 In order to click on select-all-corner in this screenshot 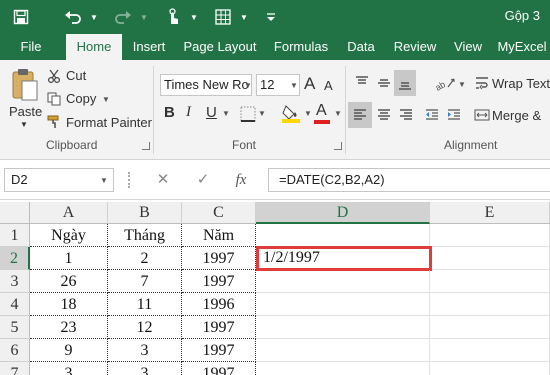, I will do `click(15, 213)`.